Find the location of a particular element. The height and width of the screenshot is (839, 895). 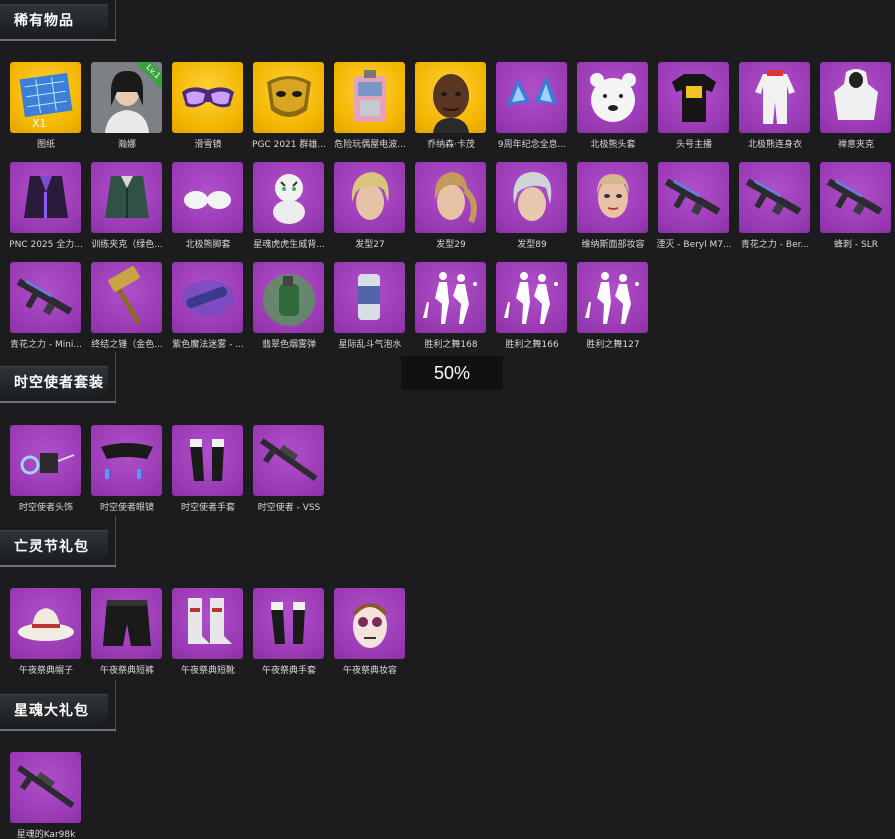

item-card: X1 图纸 is located at coordinates (47, 107).